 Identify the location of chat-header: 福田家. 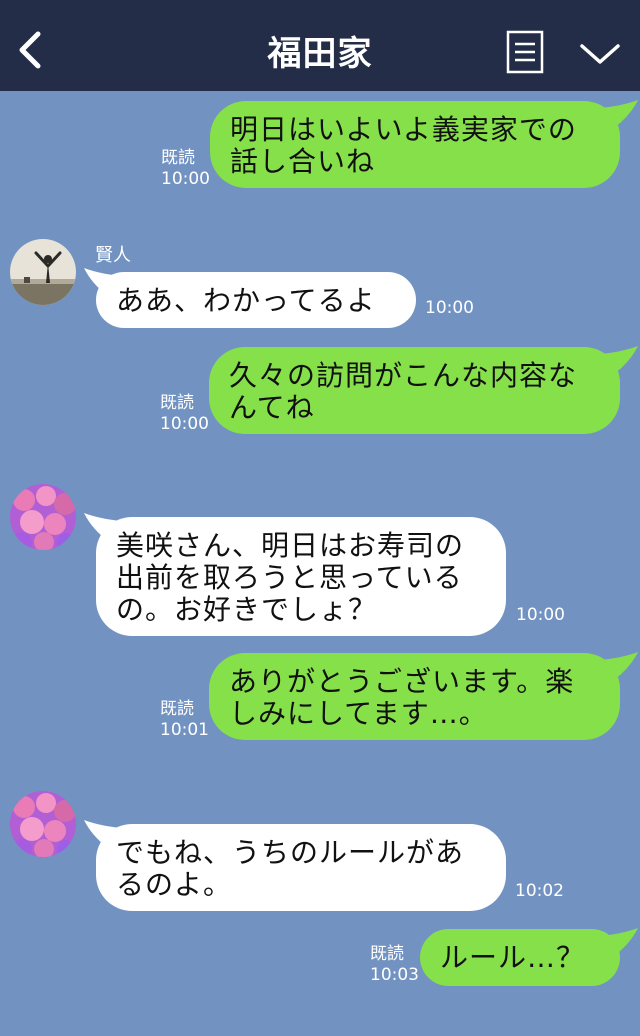
(320, 45).